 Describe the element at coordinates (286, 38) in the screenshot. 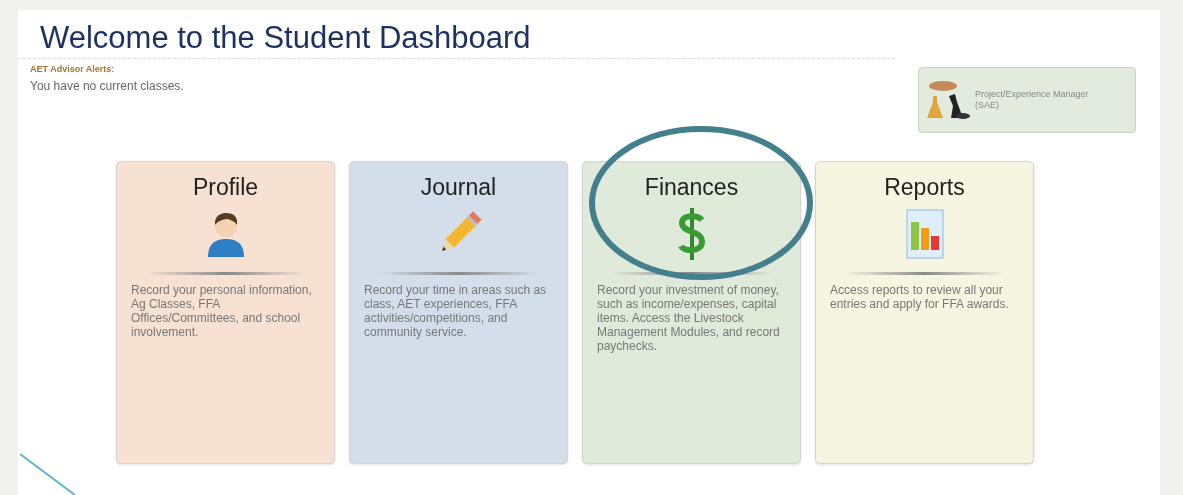

I see `page-title: Welcome to the Student Dashboard` at that location.